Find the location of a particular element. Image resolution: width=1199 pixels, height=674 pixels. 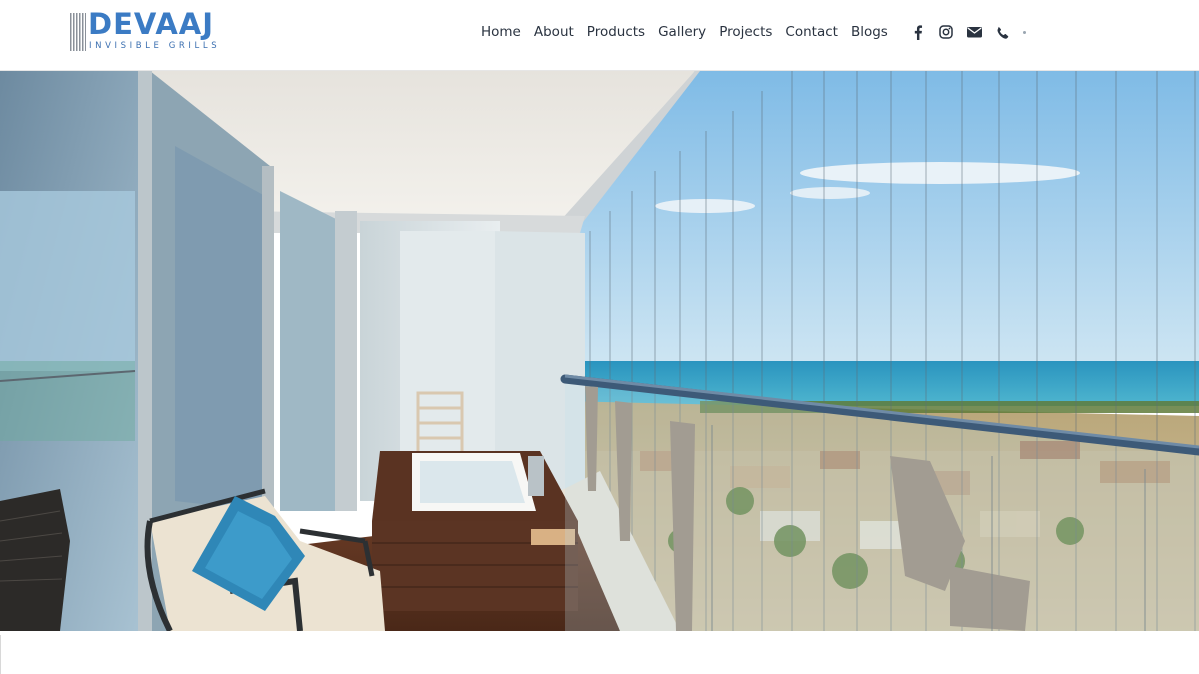

nav-gallery: Gallery is located at coordinates (682, 32).